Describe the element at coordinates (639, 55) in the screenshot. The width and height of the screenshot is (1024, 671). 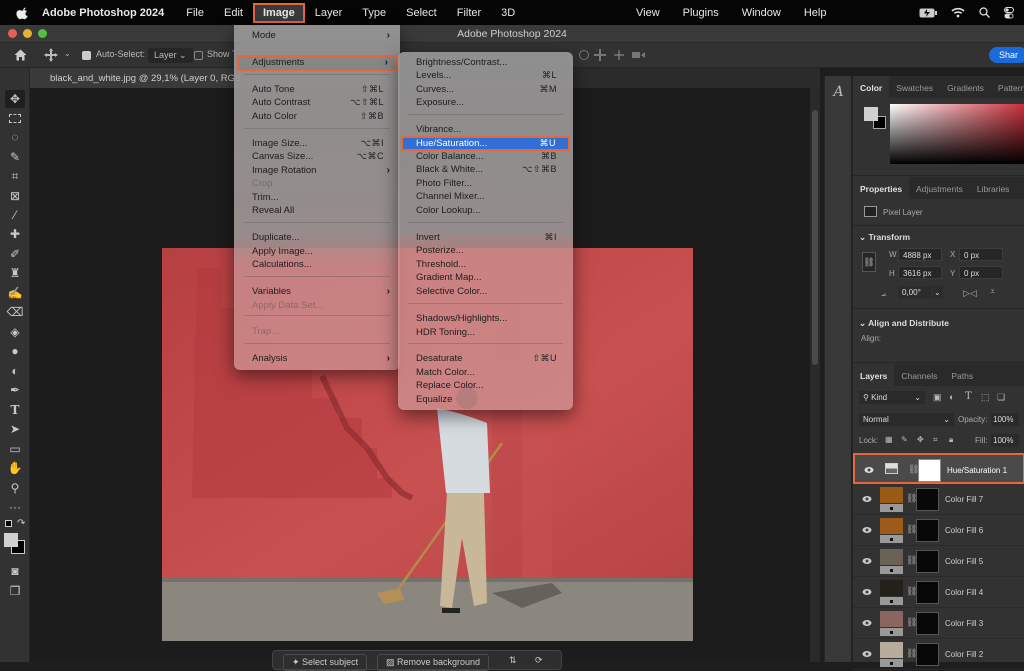
I see `3d-camera-icon` at that location.